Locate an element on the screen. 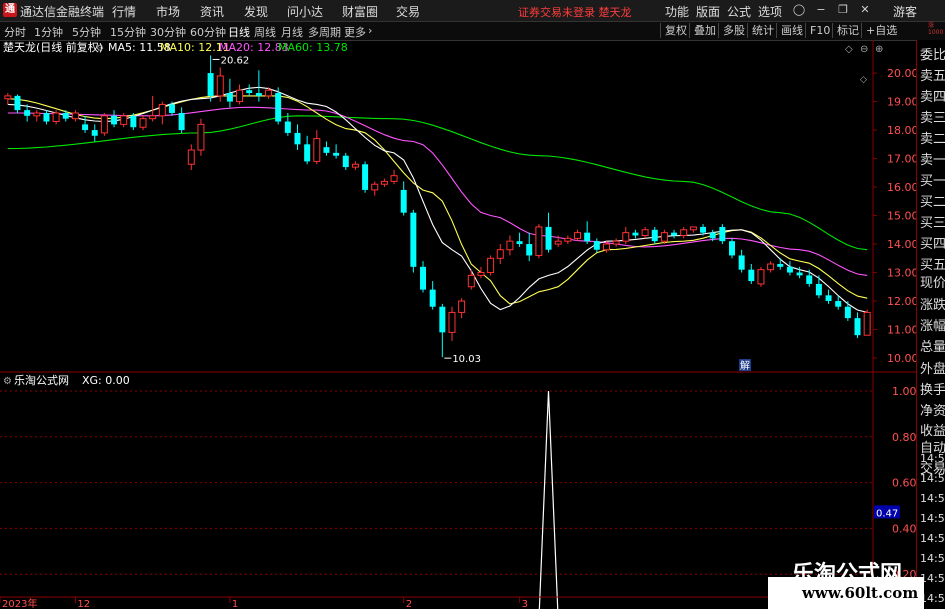 The width and height of the screenshot is (945, 609). period-15min: 15分钟 is located at coordinates (128, 32).